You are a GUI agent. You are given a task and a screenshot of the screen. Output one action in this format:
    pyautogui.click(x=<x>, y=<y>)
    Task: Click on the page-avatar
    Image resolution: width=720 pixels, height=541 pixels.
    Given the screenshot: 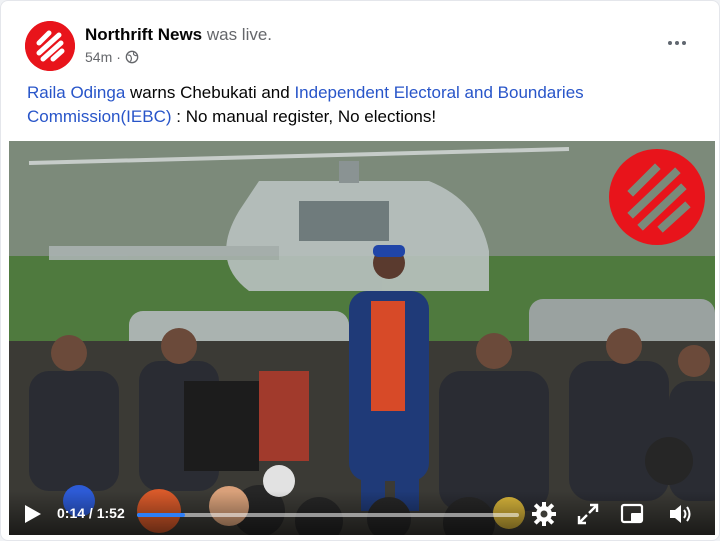 What is the action you would take?
    pyautogui.click(x=50, y=46)
    